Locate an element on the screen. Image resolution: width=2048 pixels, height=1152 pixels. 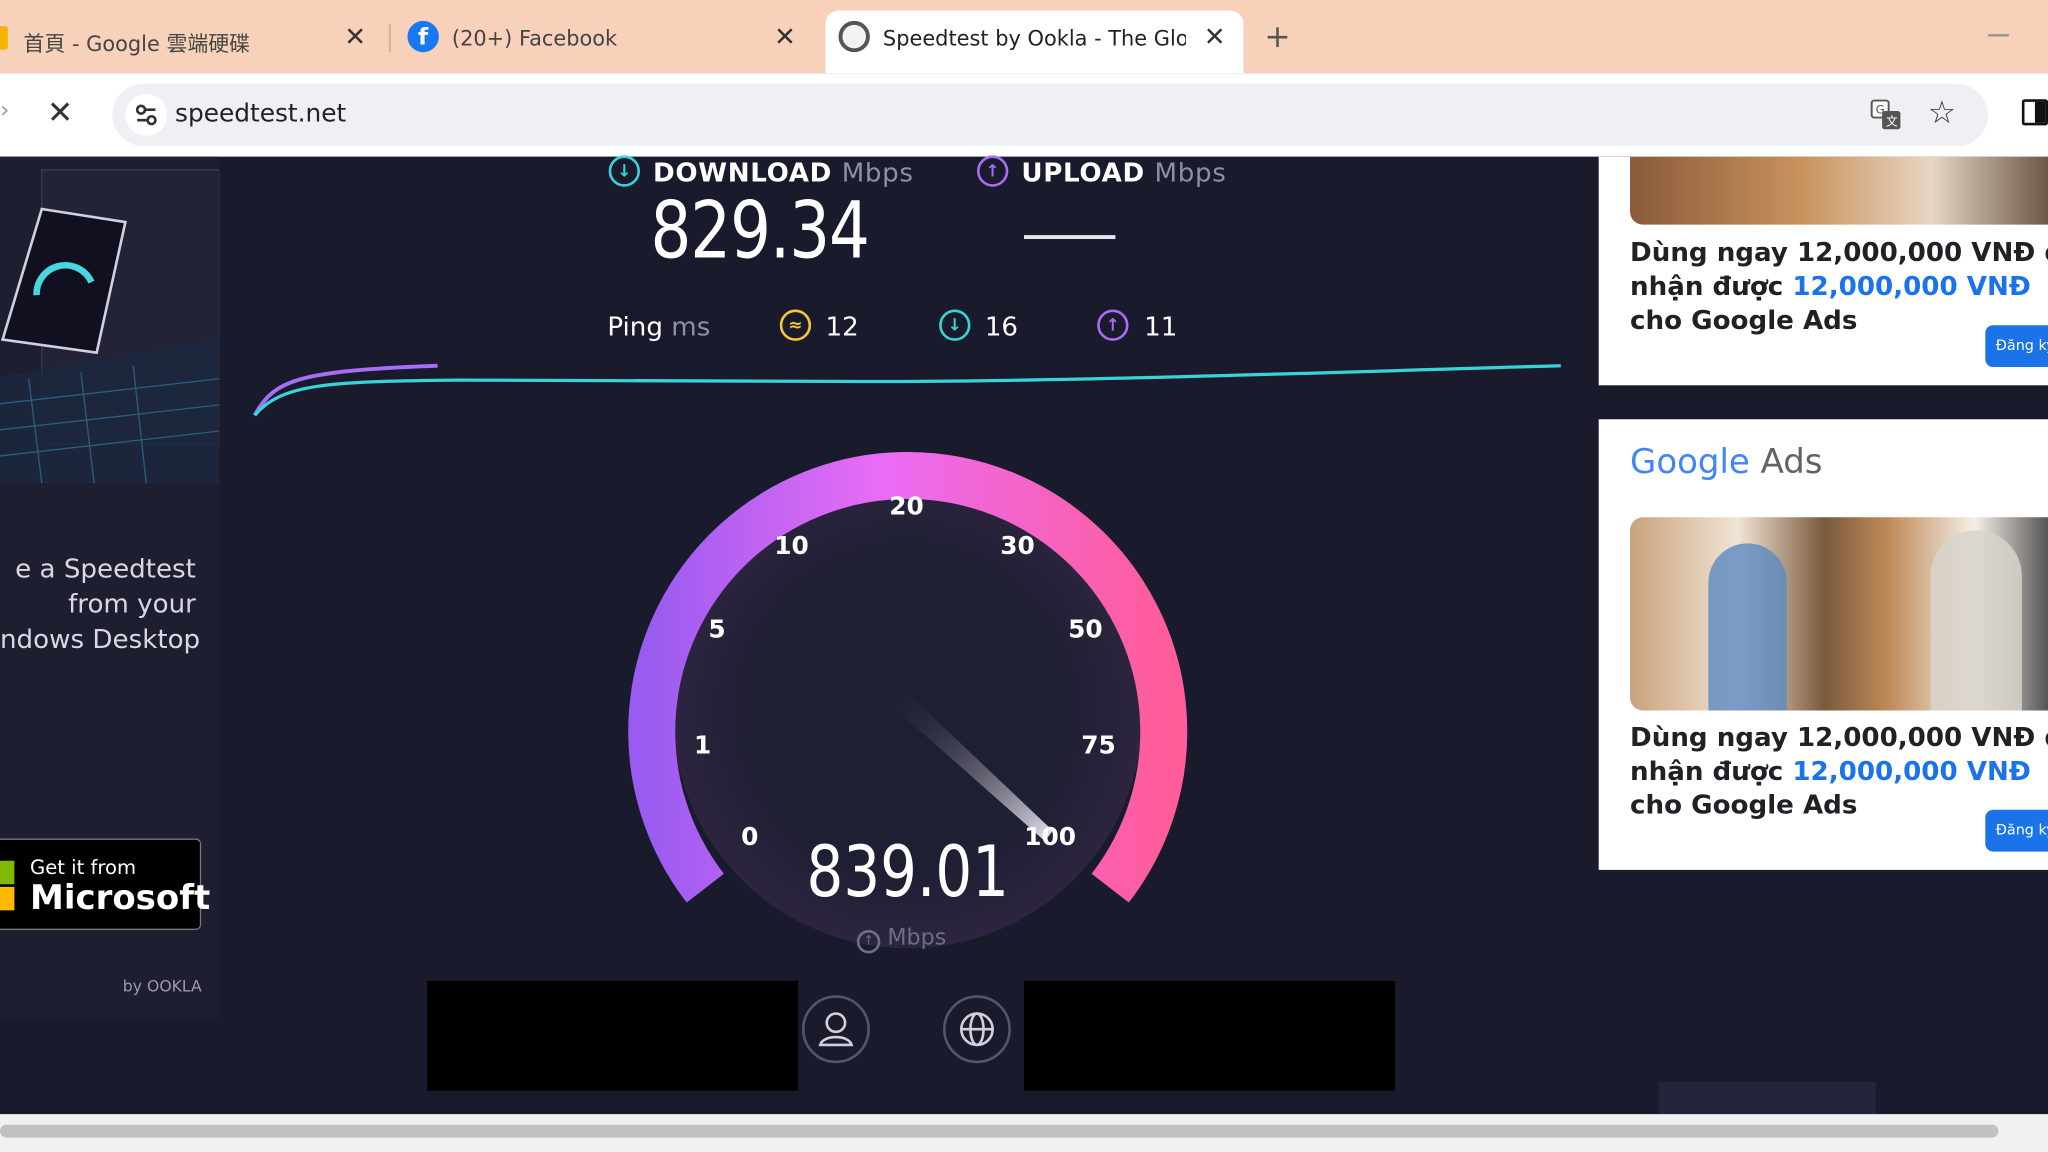
microsoft-store-badge: Get it from Microsoft is located at coordinates (105, 884).